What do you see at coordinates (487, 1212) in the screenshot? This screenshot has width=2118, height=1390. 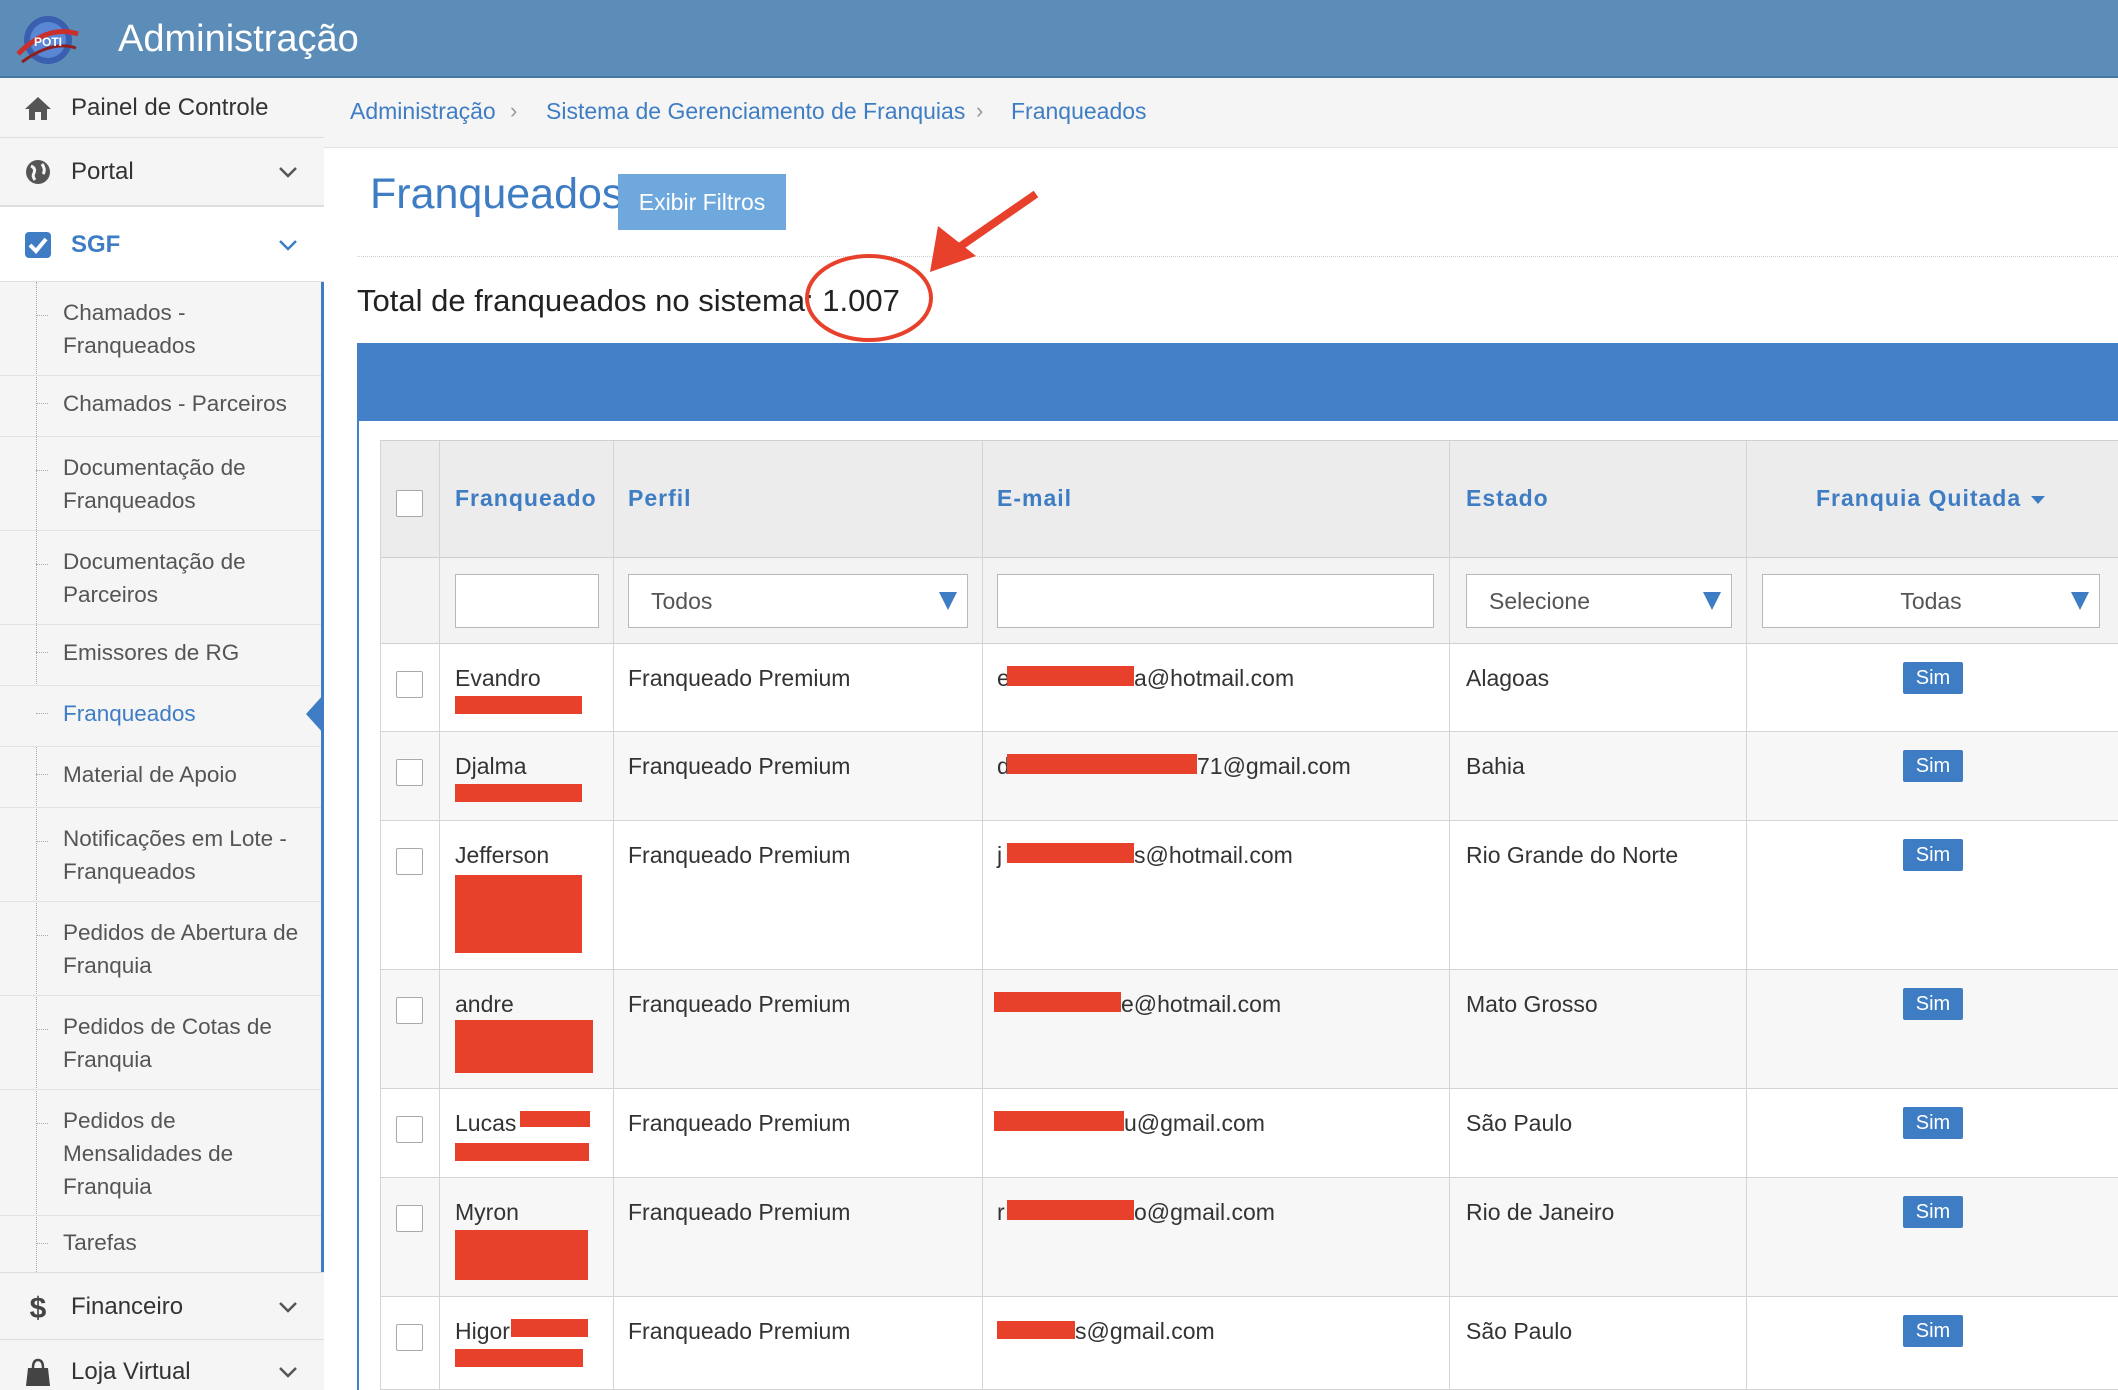 I see `franqueado-name: Myron` at bounding box center [487, 1212].